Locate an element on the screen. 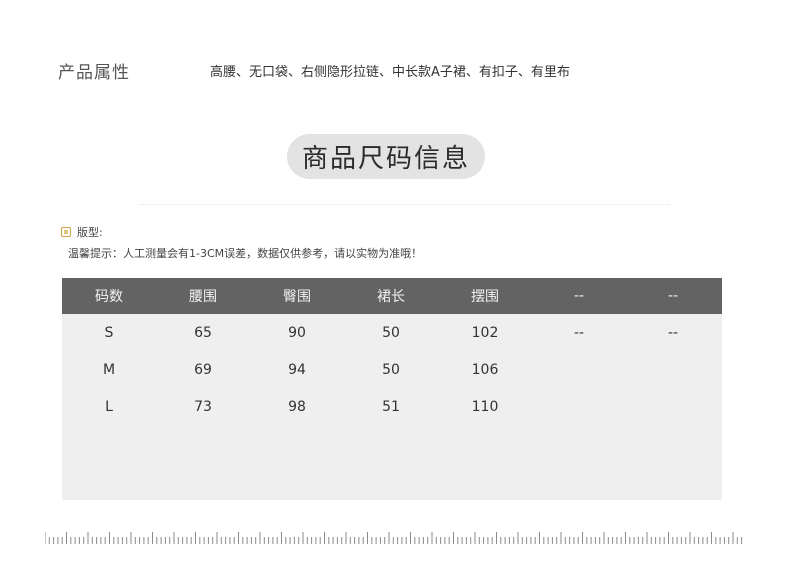  table-row: L 73 98 51 110 is located at coordinates (392, 406).